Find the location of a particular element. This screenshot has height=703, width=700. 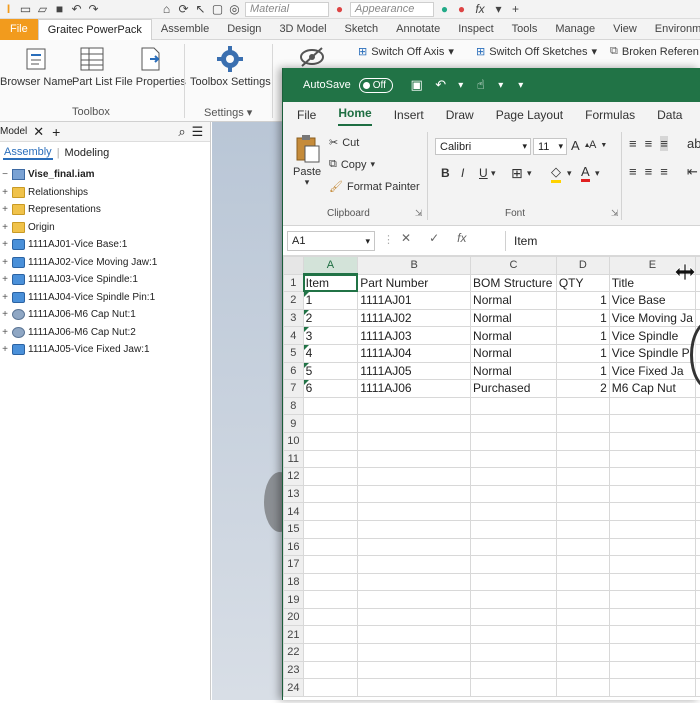

tree-item: +Relationships is located at coordinates (105, 193).